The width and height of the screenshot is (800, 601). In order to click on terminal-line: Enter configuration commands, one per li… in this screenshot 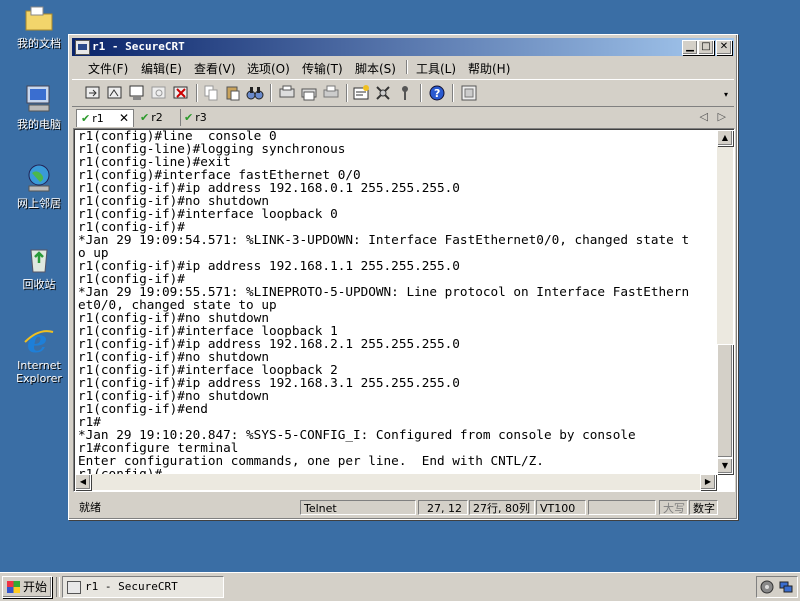, I will do `click(311, 460)`.